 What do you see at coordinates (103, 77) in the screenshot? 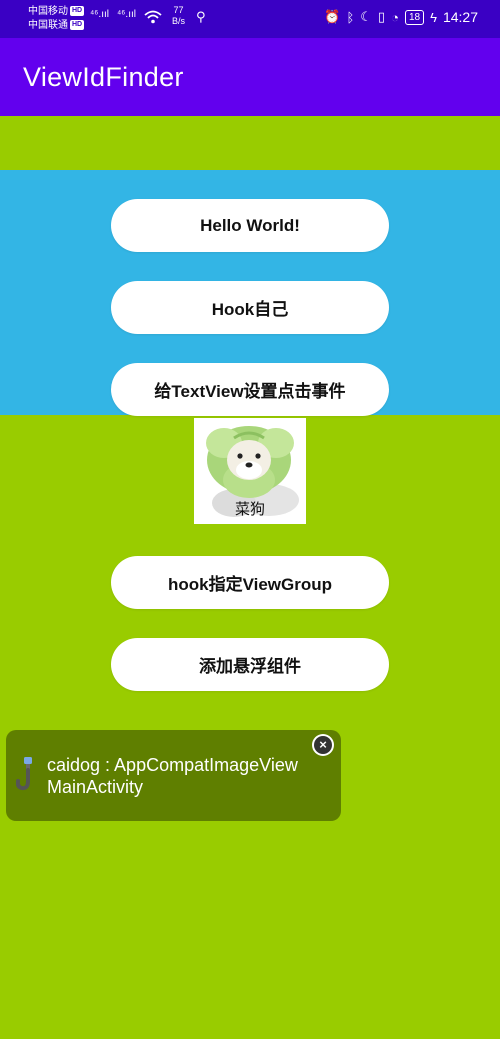
I see `app-title: ViewIdFinder` at bounding box center [103, 77].